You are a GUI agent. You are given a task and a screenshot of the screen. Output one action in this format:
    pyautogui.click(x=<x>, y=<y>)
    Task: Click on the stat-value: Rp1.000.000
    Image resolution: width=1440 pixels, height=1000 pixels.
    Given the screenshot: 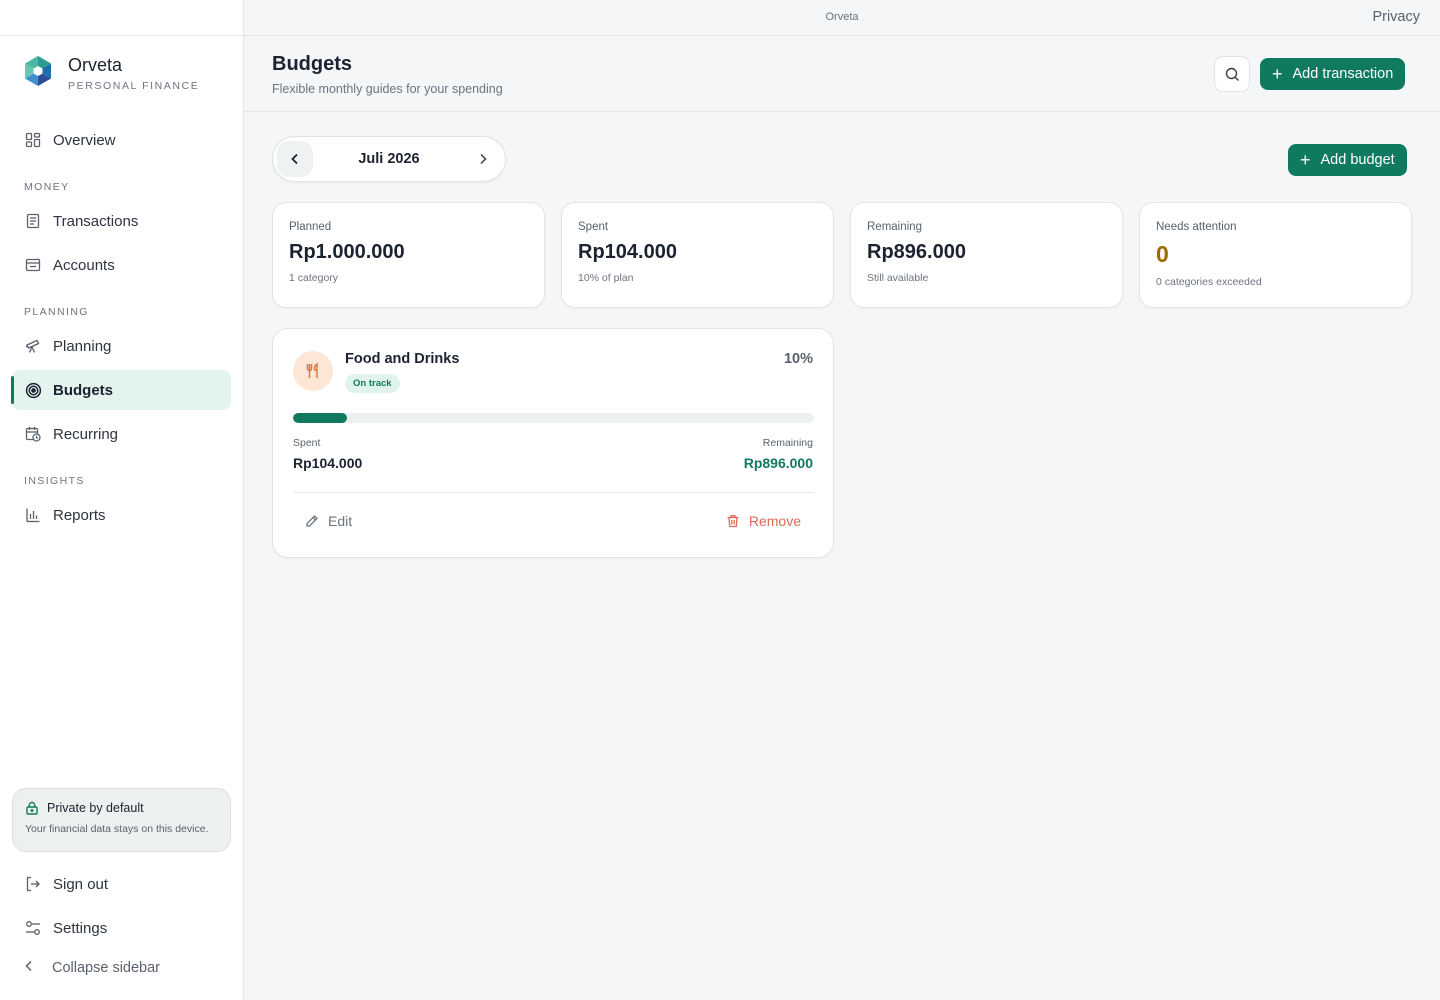 What is the action you would take?
    pyautogui.click(x=347, y=252)
    